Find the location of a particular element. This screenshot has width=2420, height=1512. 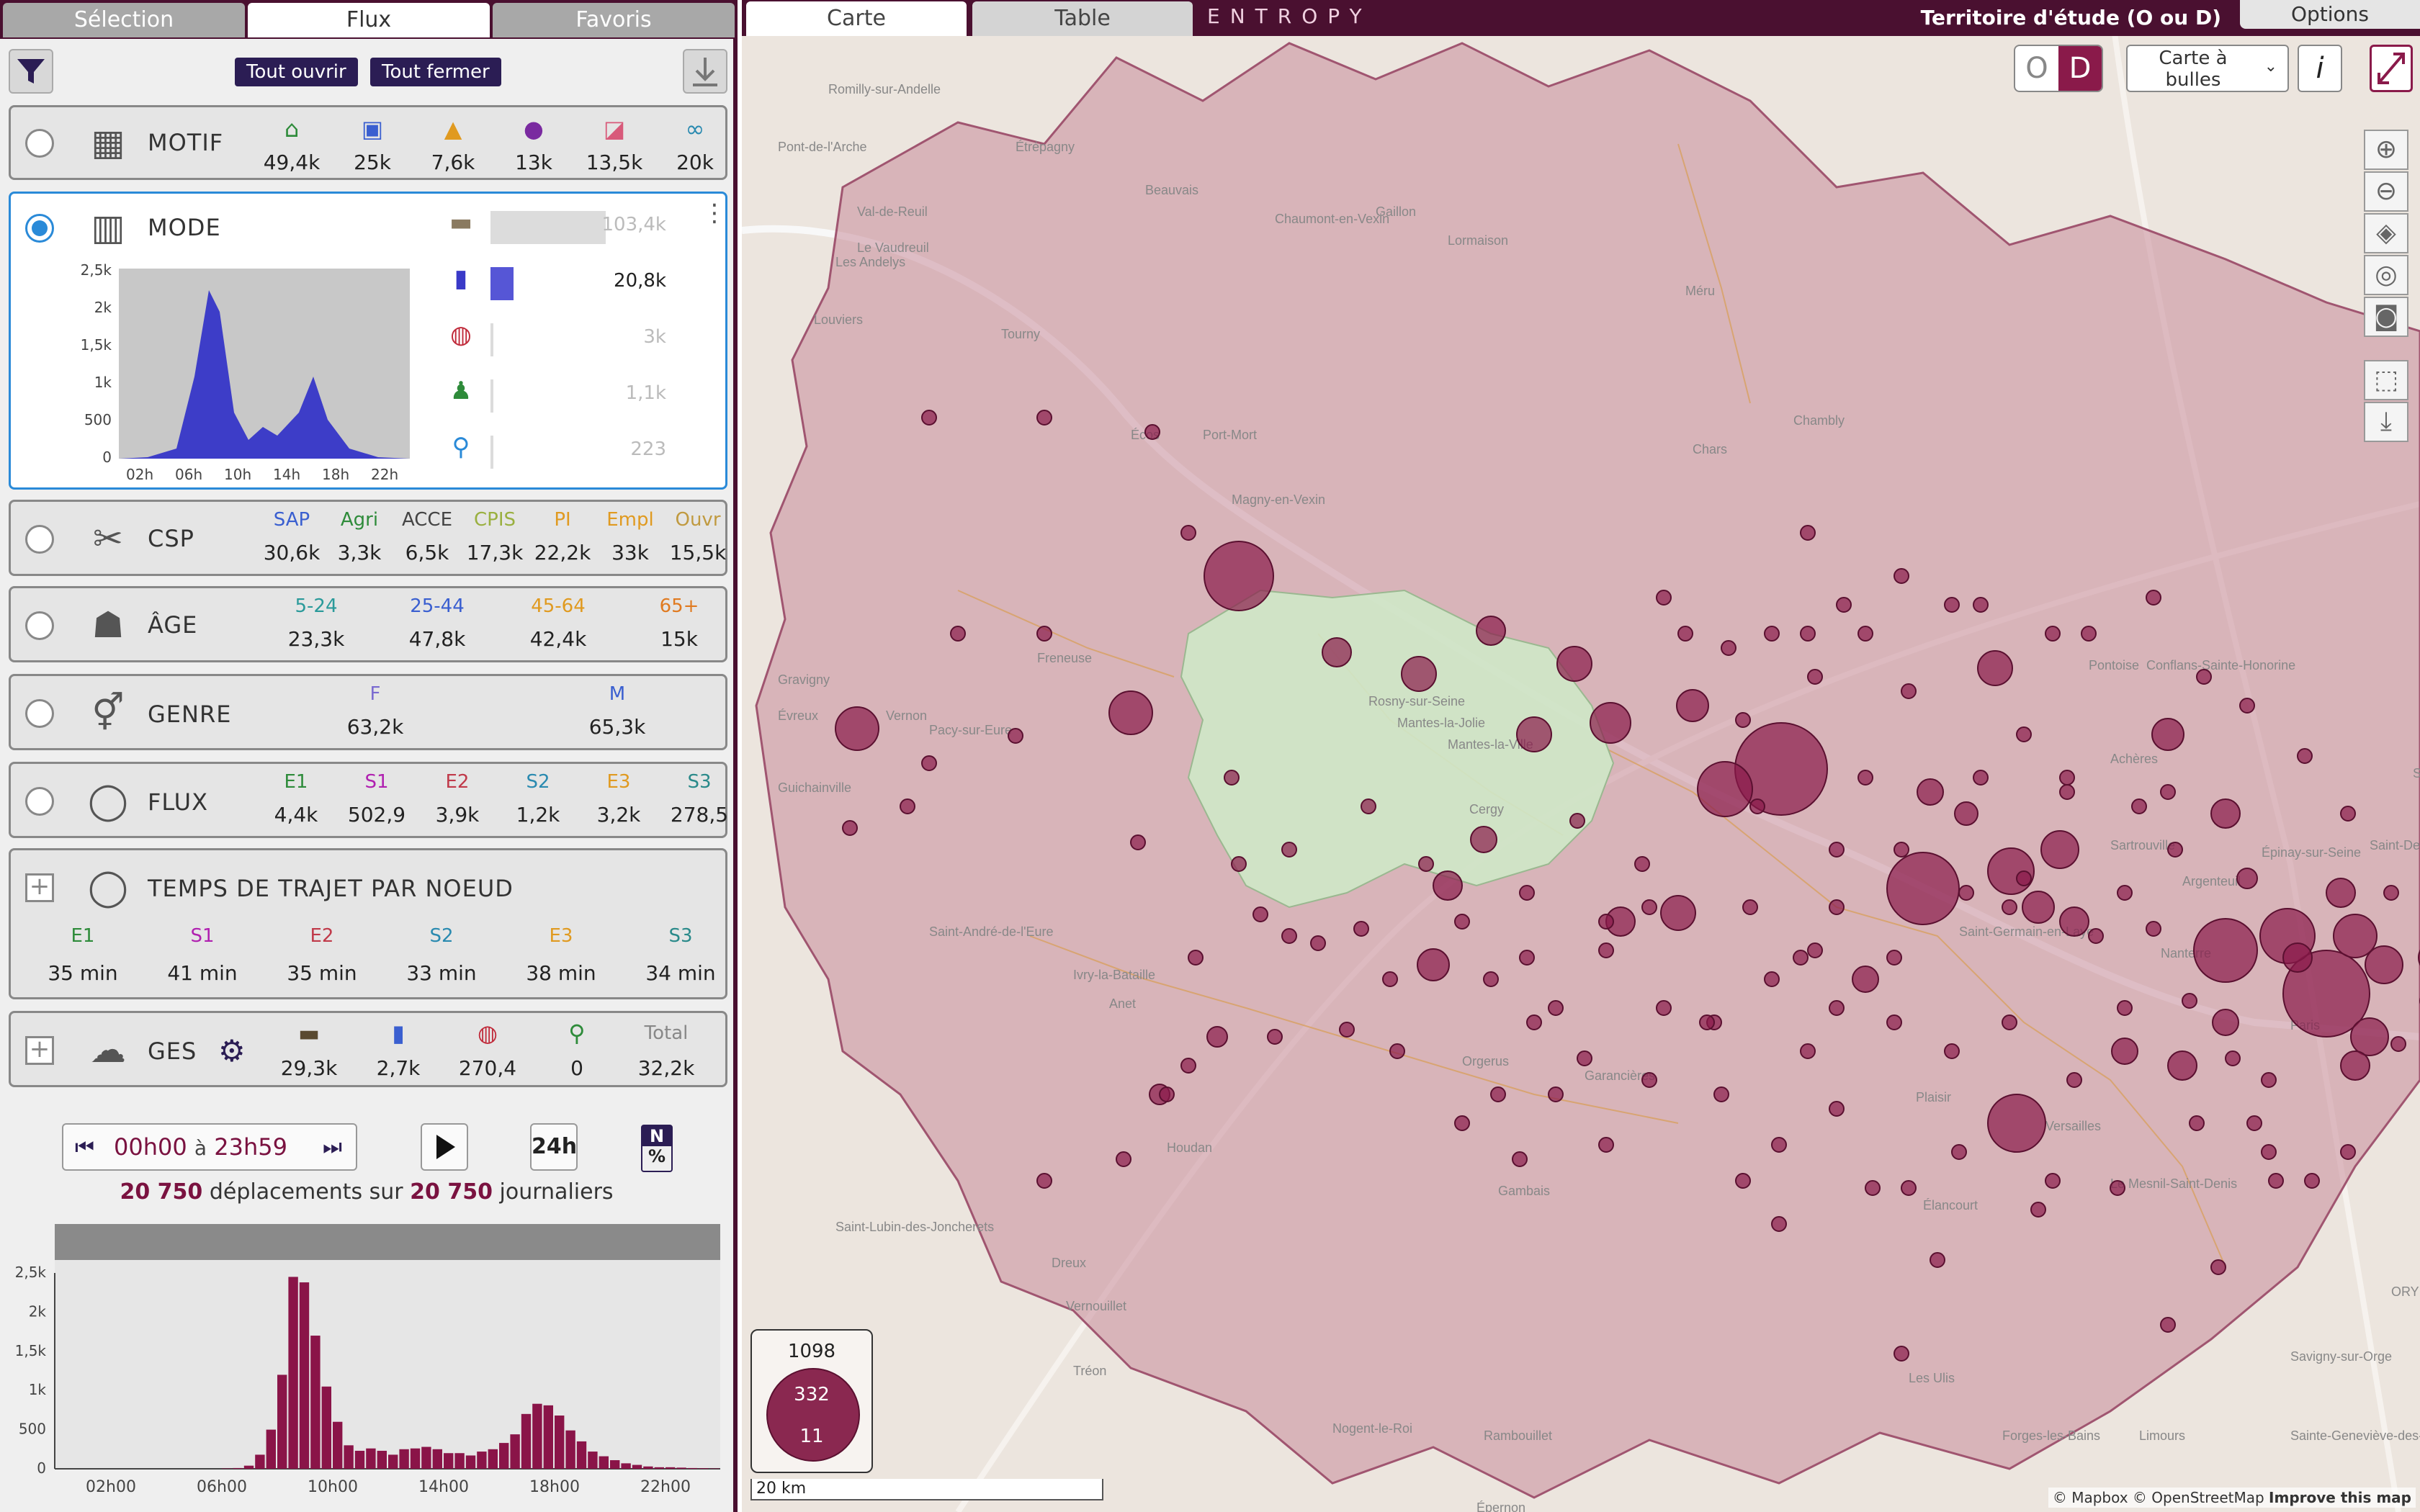

csp-radio is located at coordinates (39, 539).